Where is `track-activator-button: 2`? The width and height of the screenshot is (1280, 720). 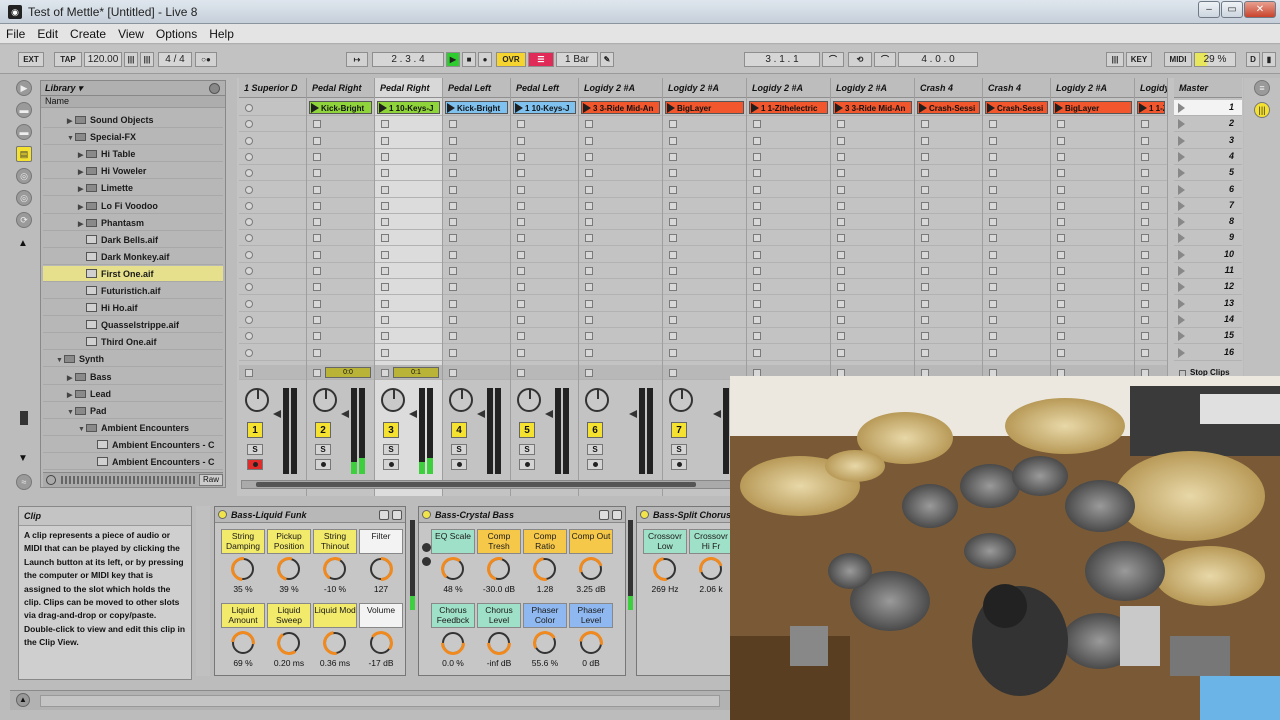
track-activator-button: 2 is located at coordinates (323, 430).